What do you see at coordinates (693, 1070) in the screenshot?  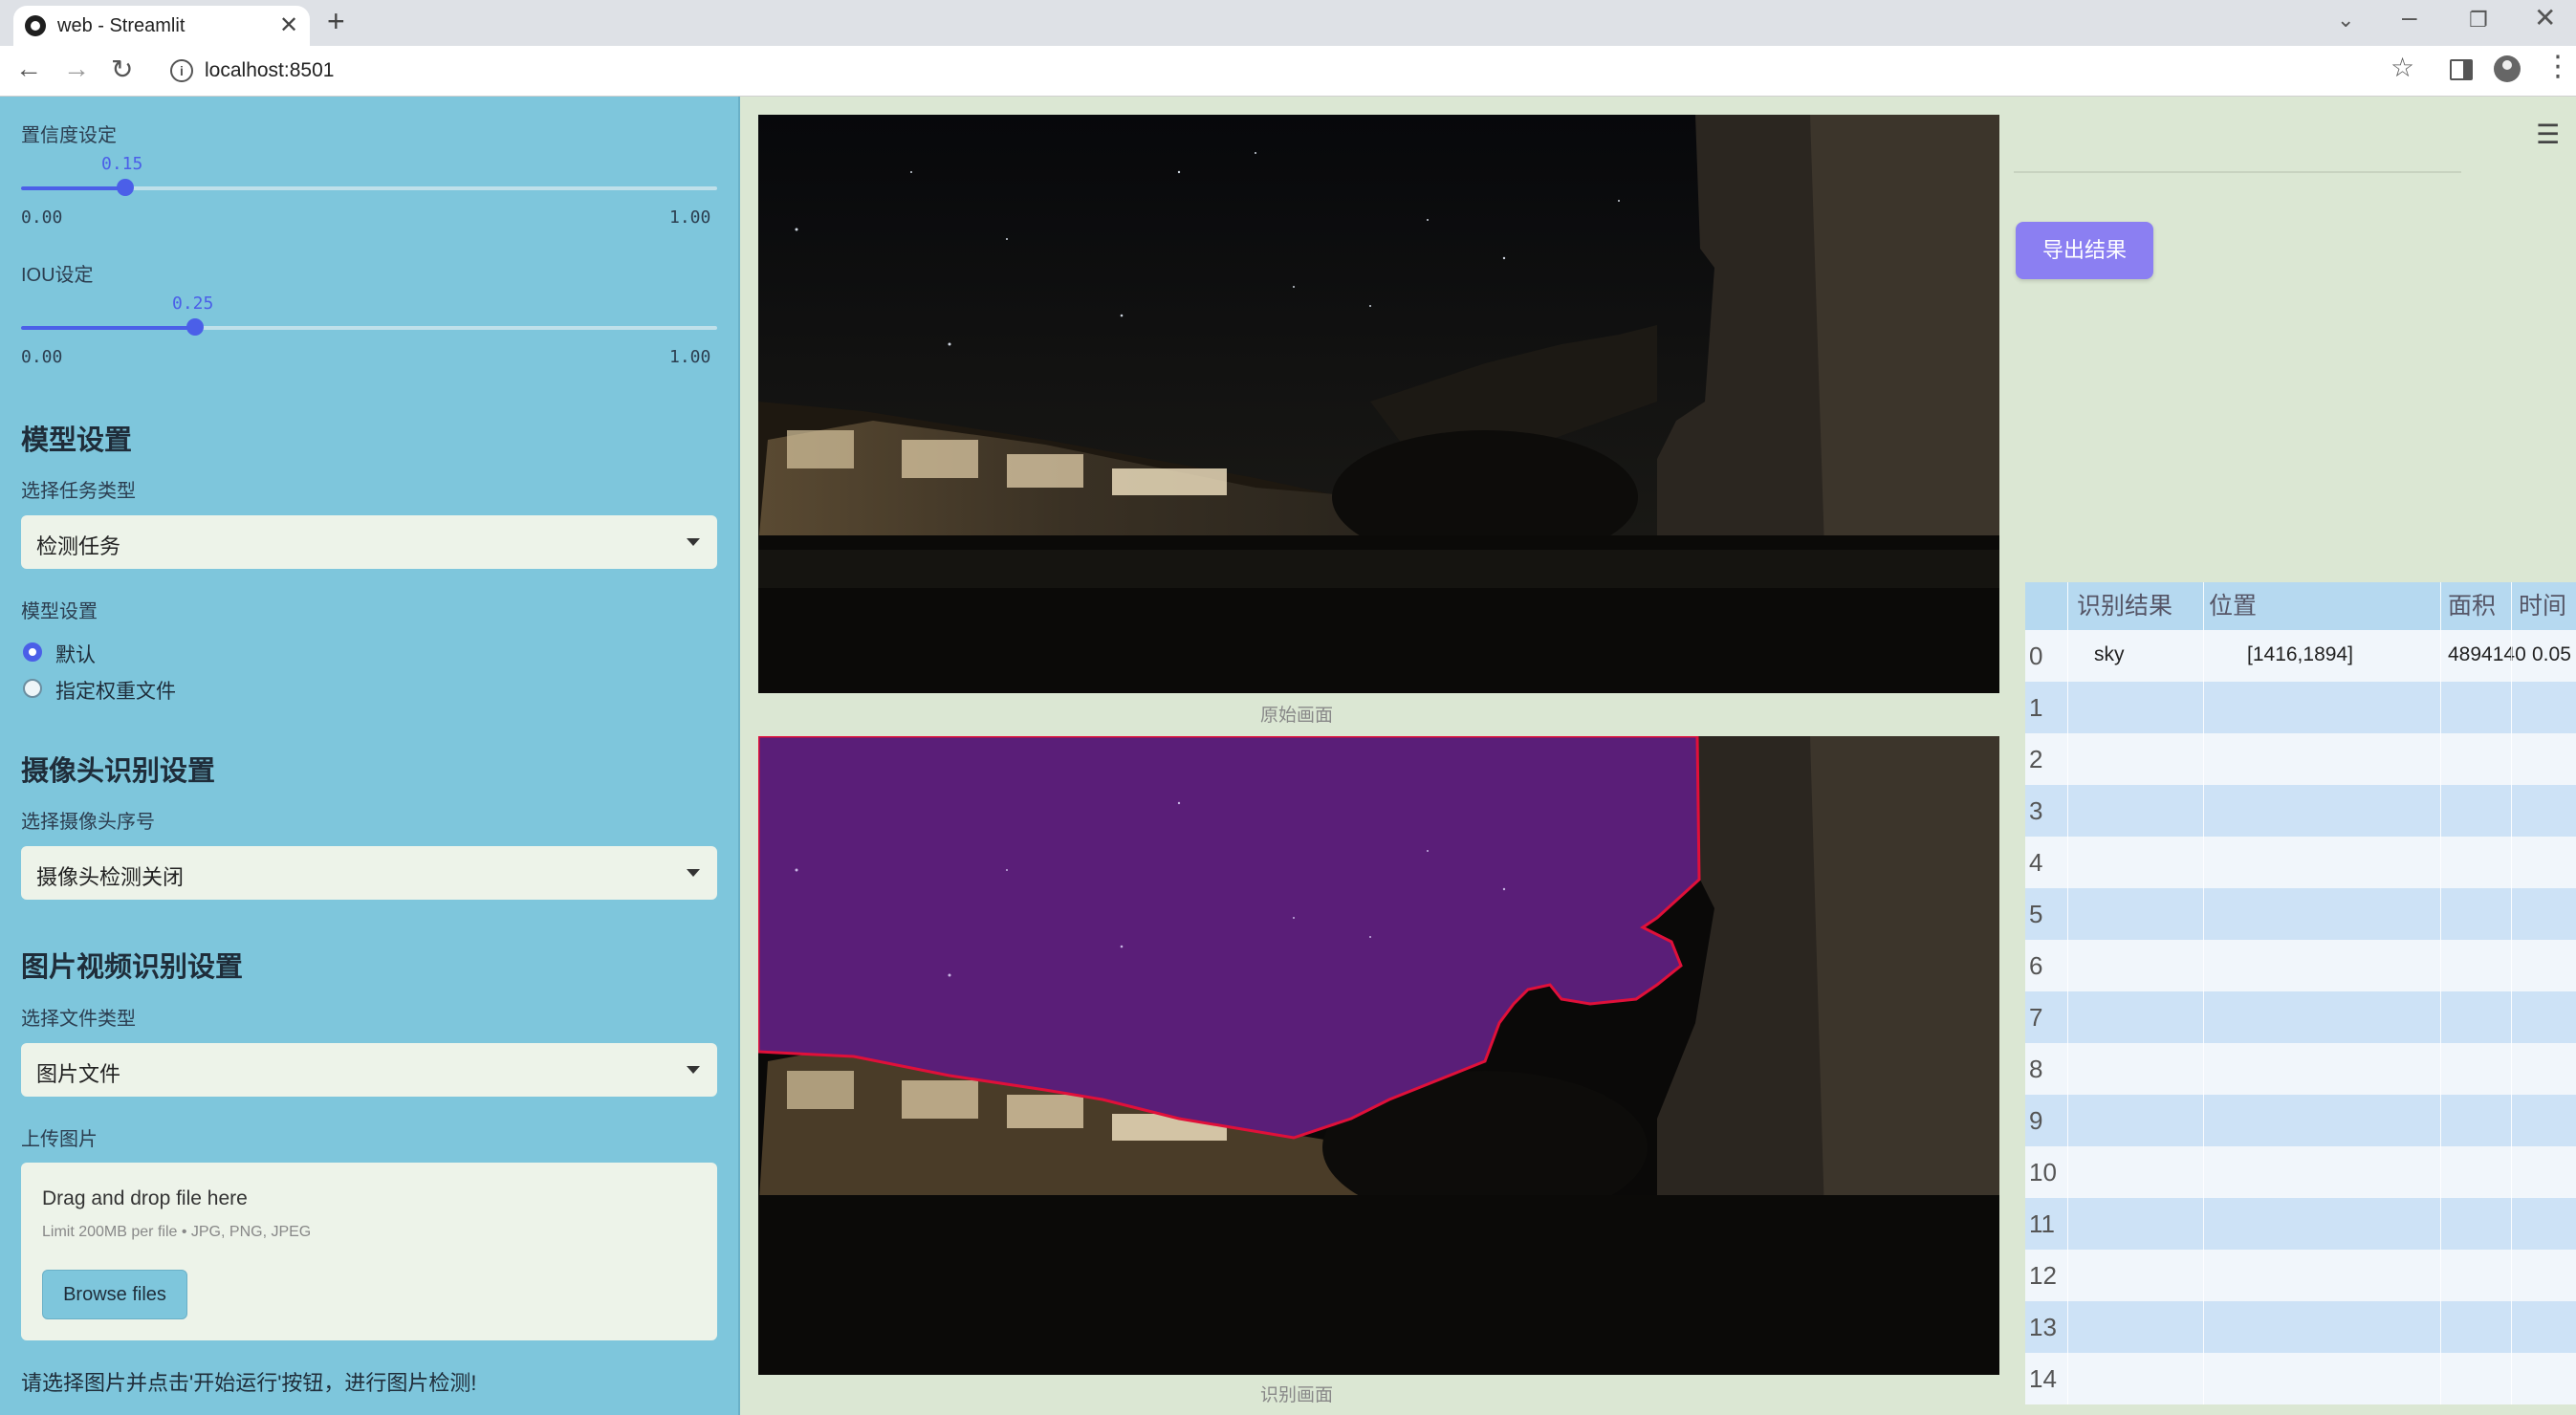 I see `chevron-down-icon` at bounding box center [693, 1070].